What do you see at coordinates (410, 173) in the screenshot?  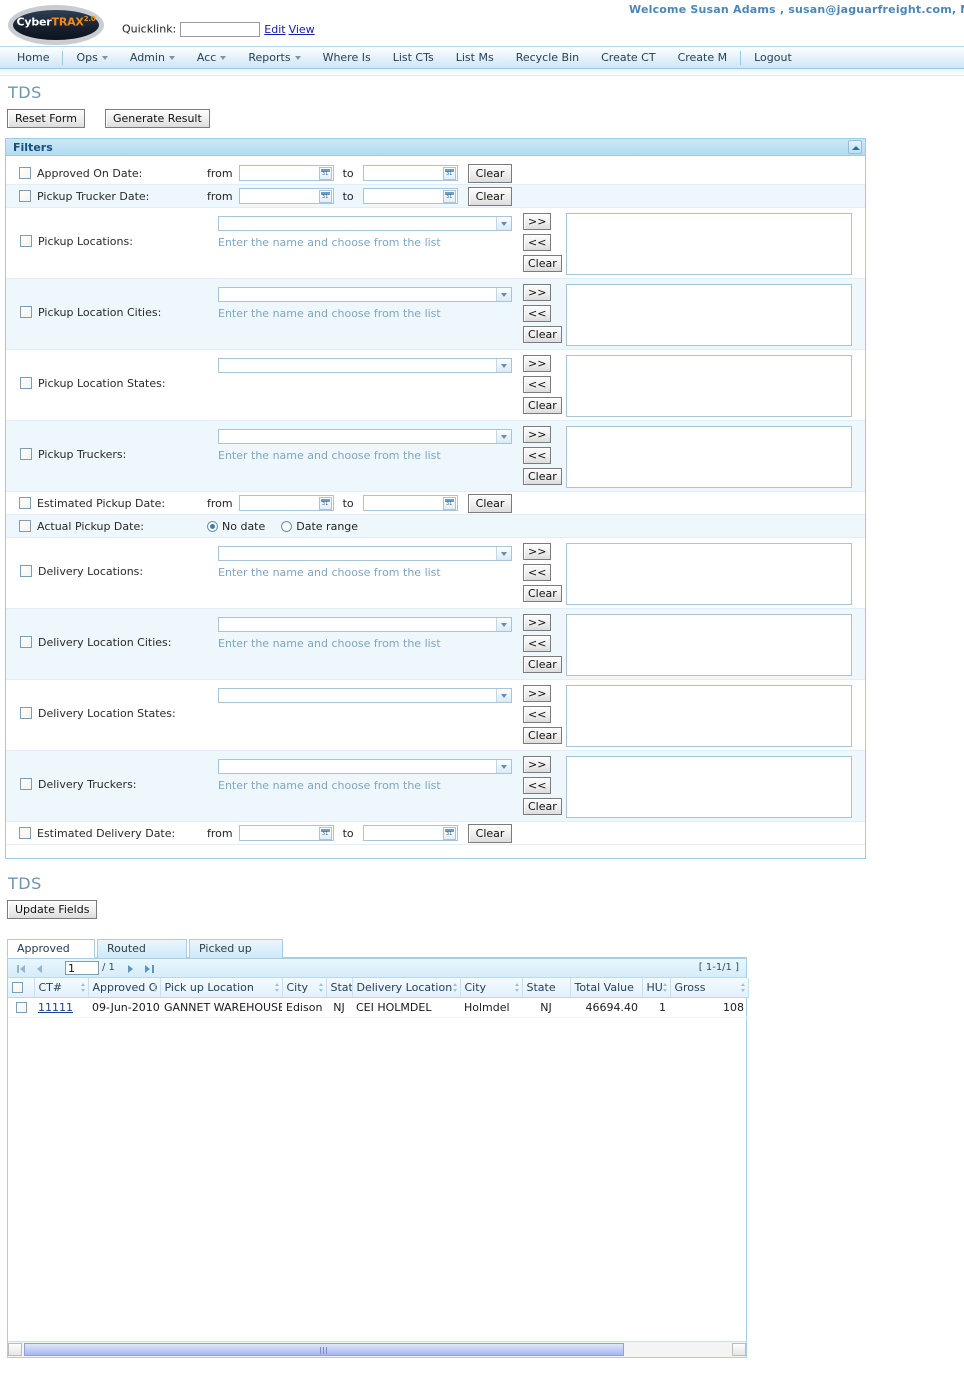 I see `date-to-input-approved-on-date` at bounding box center [410, 173].